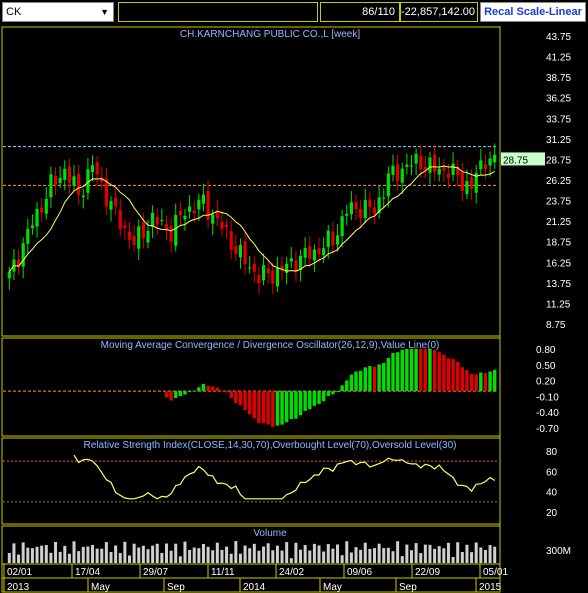 This screenshot has width=588, height=593. I want to click on price-tick-label: 26.25, so click(558, 181).